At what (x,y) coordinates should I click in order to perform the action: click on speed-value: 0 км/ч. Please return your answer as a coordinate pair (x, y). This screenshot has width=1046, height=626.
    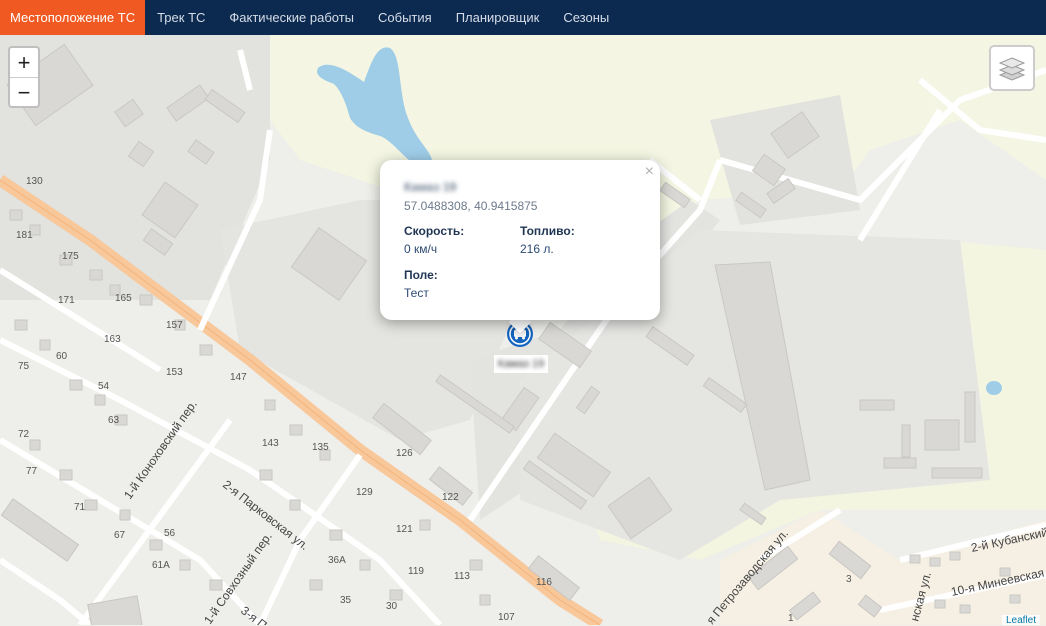
    Looking at the image, I should click on (421, 249).